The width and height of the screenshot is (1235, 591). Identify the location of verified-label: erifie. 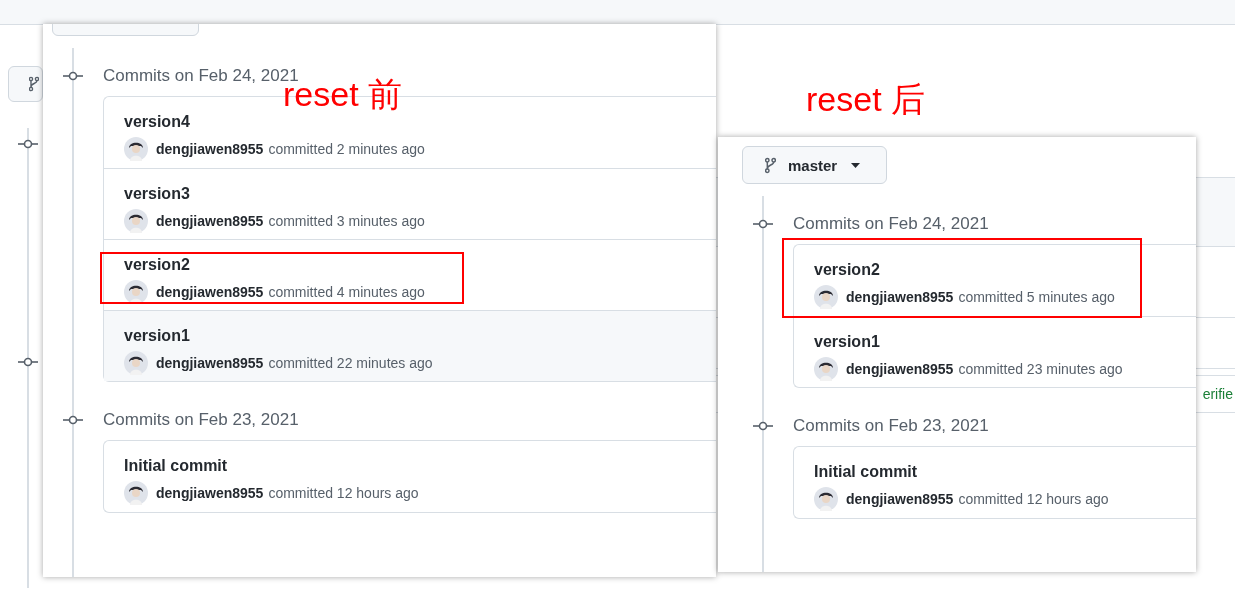
(1217, 394).